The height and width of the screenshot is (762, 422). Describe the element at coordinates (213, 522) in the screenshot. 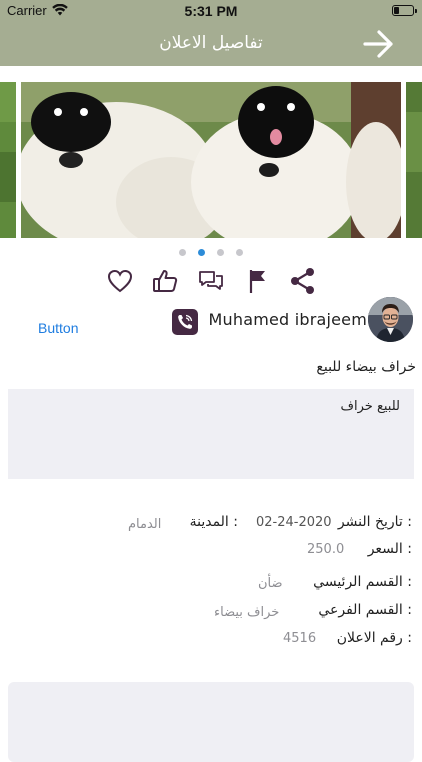

I see `city-label: المدينة :` at that location.